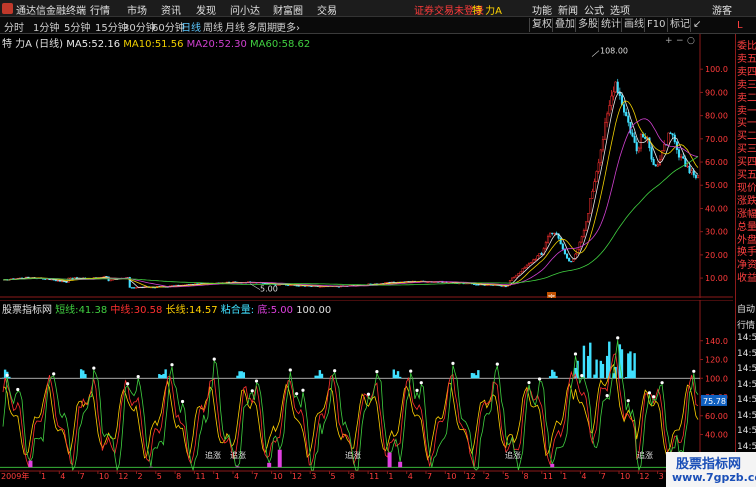 This screenshot has height=487, width=756. Describe the element at coordinates (568, 9) in the screenshot. I see `menu-newsfeed: 新闻` at that location.